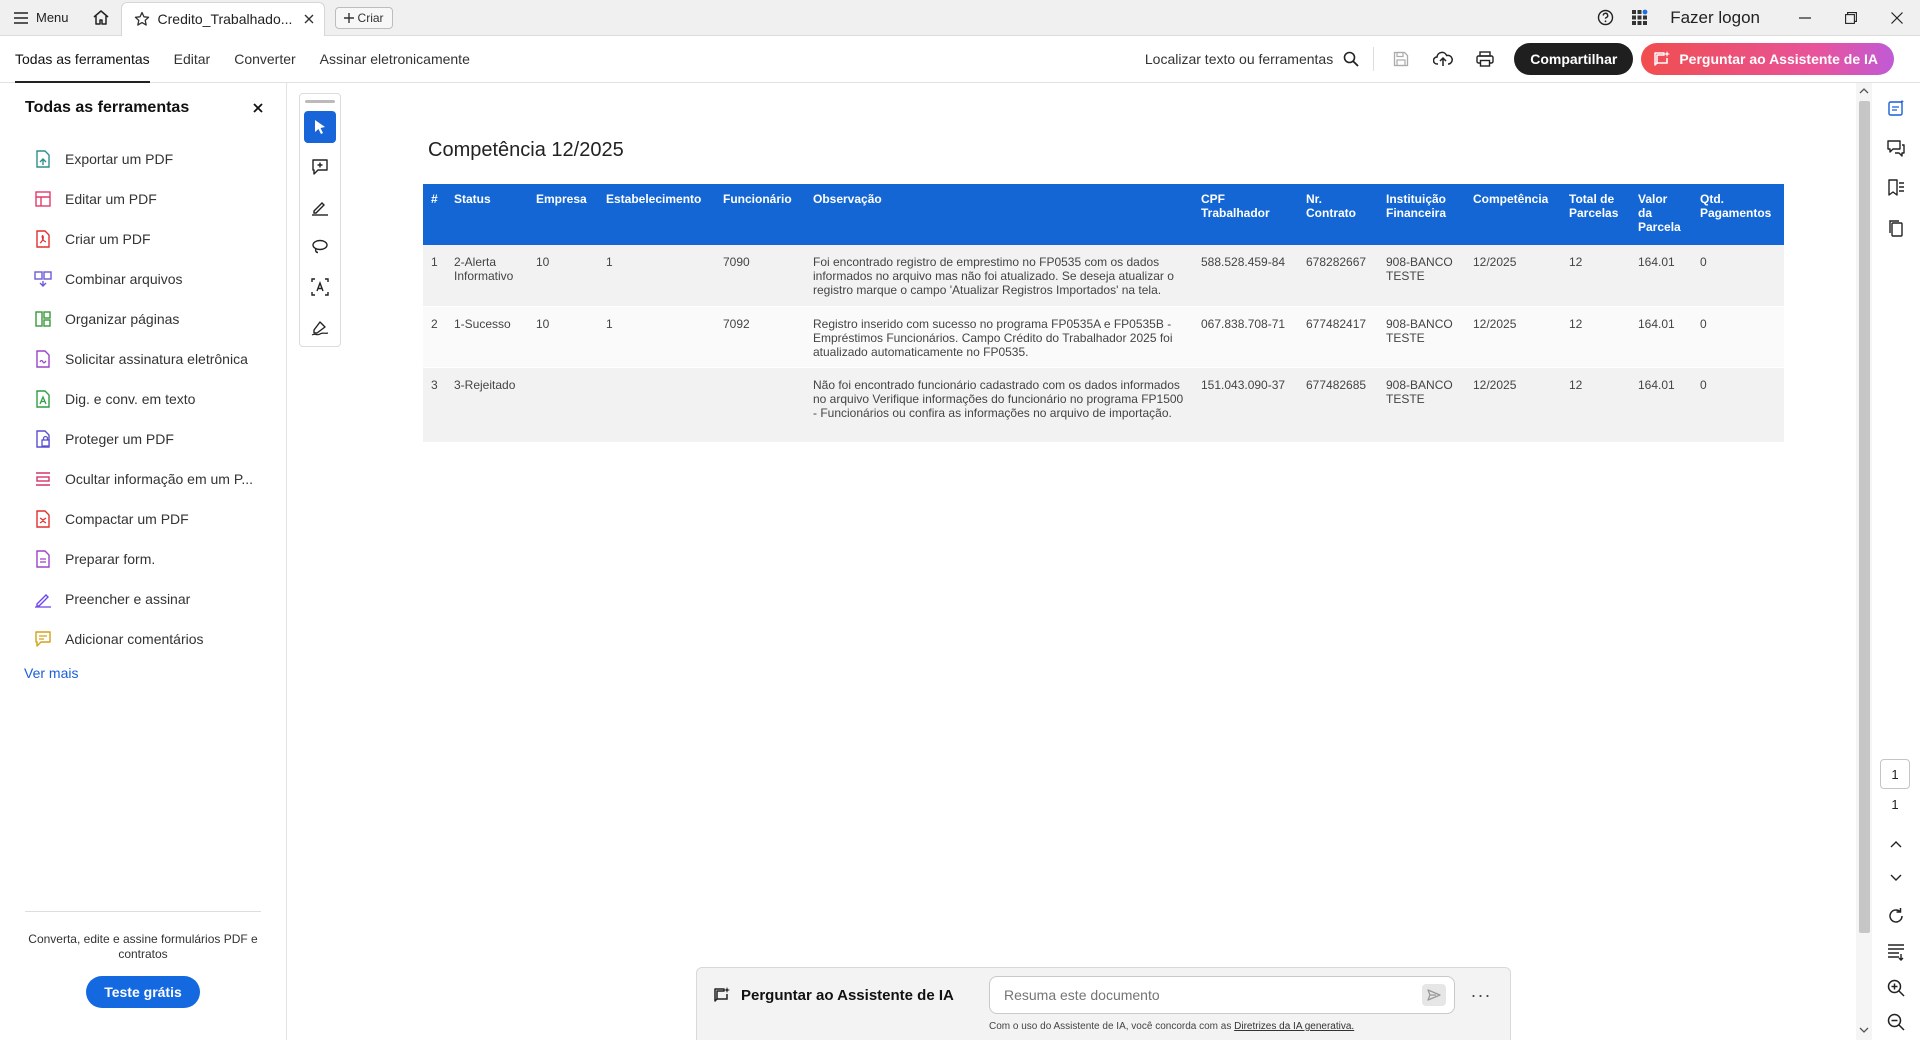 This screenshot has height=1040, width=1920. What do you see at coordinates (1896, 916) in the screenshot?
I see `rotate-button` at bounding box center [1896, 916].